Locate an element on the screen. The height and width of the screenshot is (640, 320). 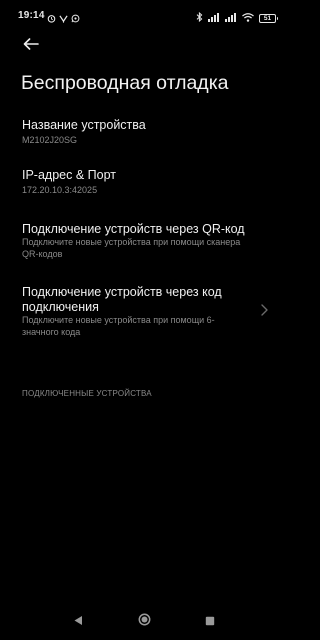
navigation-bar is located at coordinates (144, 623).